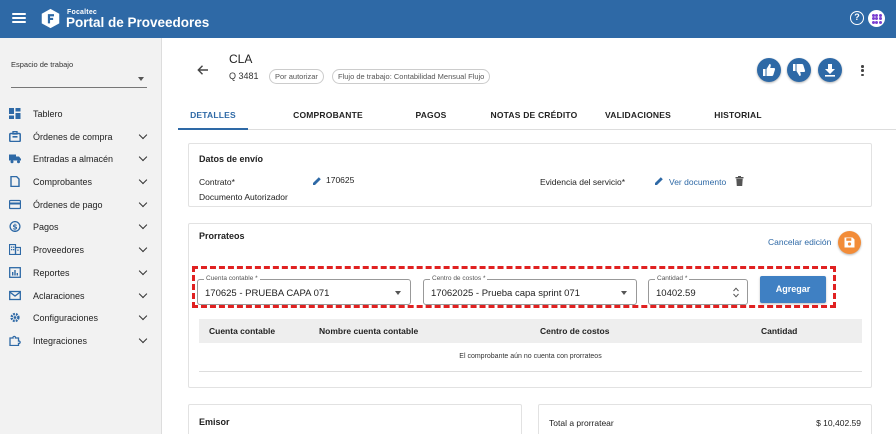 This screenshot has height=434, width=896. Describe the element at coordinates (80, 250) in the screenshot. I see `sidebar-item-proveedores: Proveedores` at that location.